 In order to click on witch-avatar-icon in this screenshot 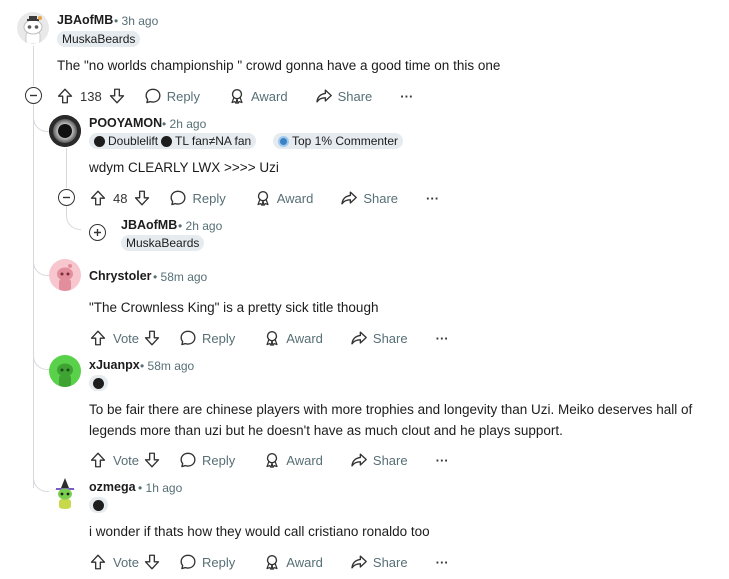, I will do `click(65, 493)`.